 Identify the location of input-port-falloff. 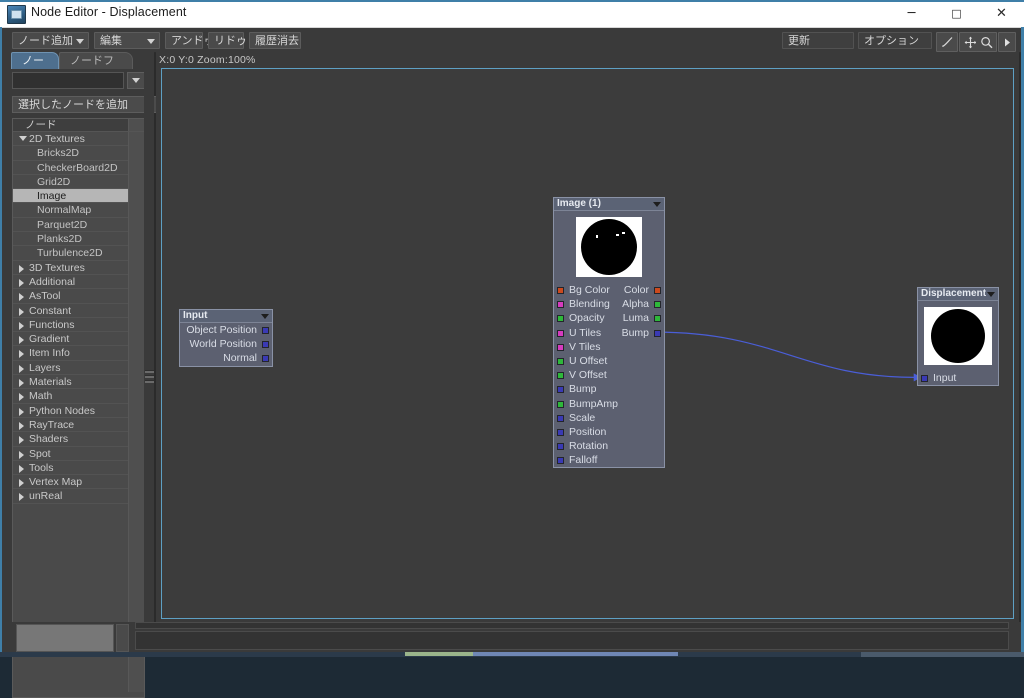
(560, 461).